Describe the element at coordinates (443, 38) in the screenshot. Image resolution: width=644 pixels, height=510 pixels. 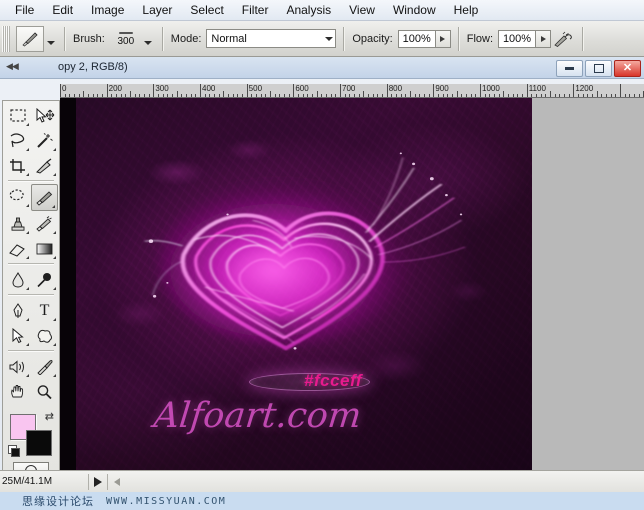
I see `opacity-slider-button` at that location.